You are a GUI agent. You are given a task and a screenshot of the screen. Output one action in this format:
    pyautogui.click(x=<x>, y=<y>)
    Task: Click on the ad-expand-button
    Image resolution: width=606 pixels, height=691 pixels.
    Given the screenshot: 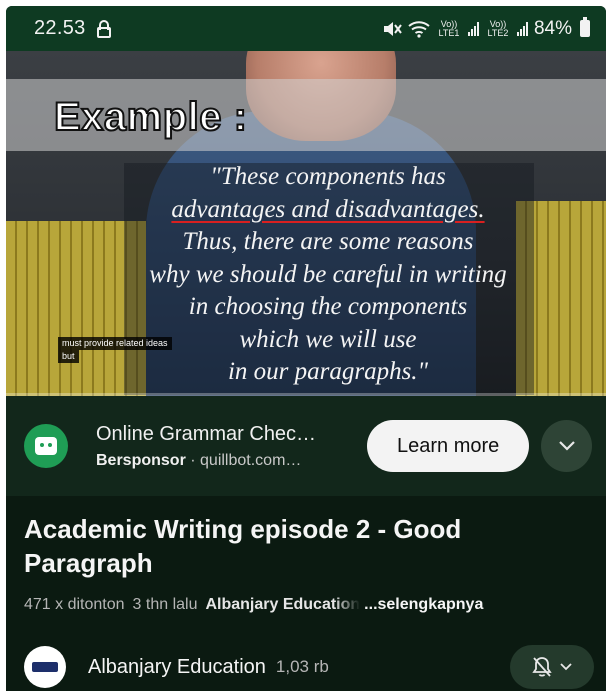 What is the action you would take?
    pyautogui.click(x=566, y=446)
    